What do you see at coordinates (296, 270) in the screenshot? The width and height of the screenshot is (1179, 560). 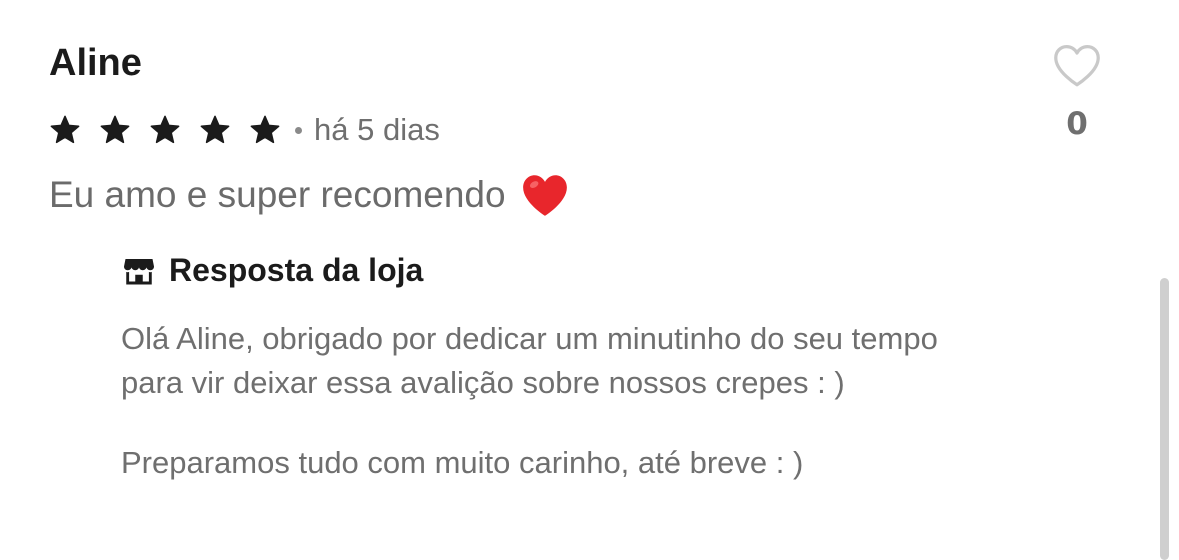 I see `store-reply-title: Resposta da loja` at bounding box center [296, 270].